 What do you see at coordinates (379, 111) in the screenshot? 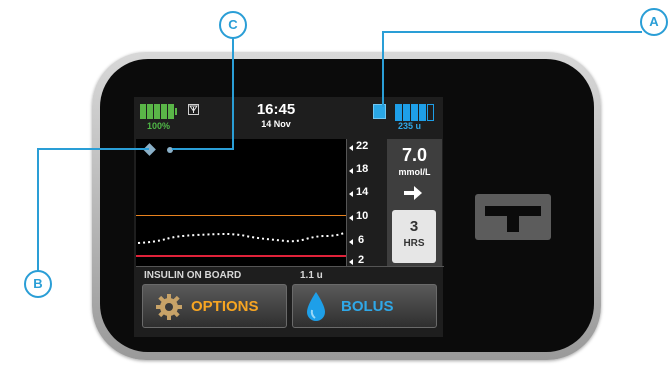
I see `cgm-status-icon` at bounding box center [379, 111].